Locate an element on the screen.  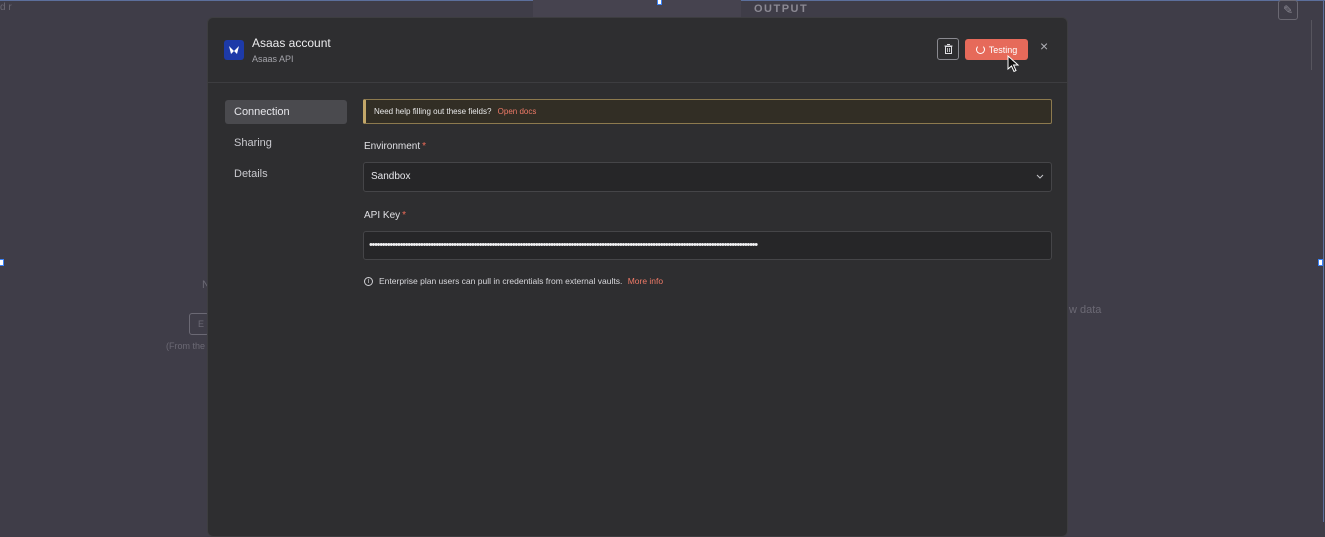
help-banner-text: Need help filling out these fields? is located at coordinates (433, 111).